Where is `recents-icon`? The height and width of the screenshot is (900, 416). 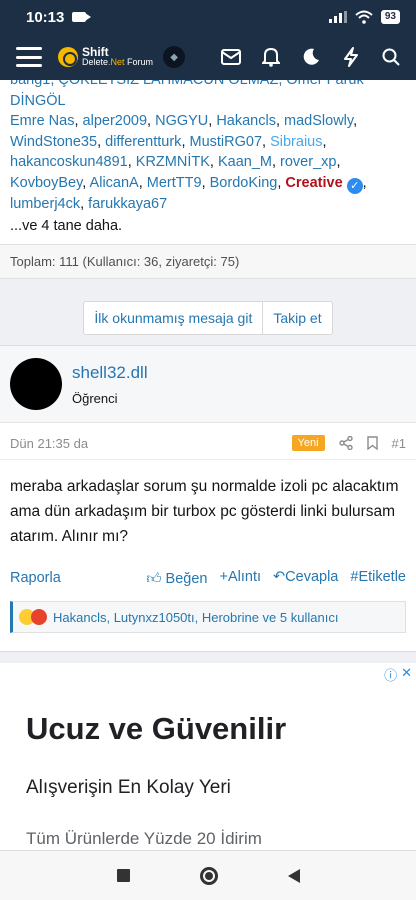
recents-icon is located at coordinates (123, 875).